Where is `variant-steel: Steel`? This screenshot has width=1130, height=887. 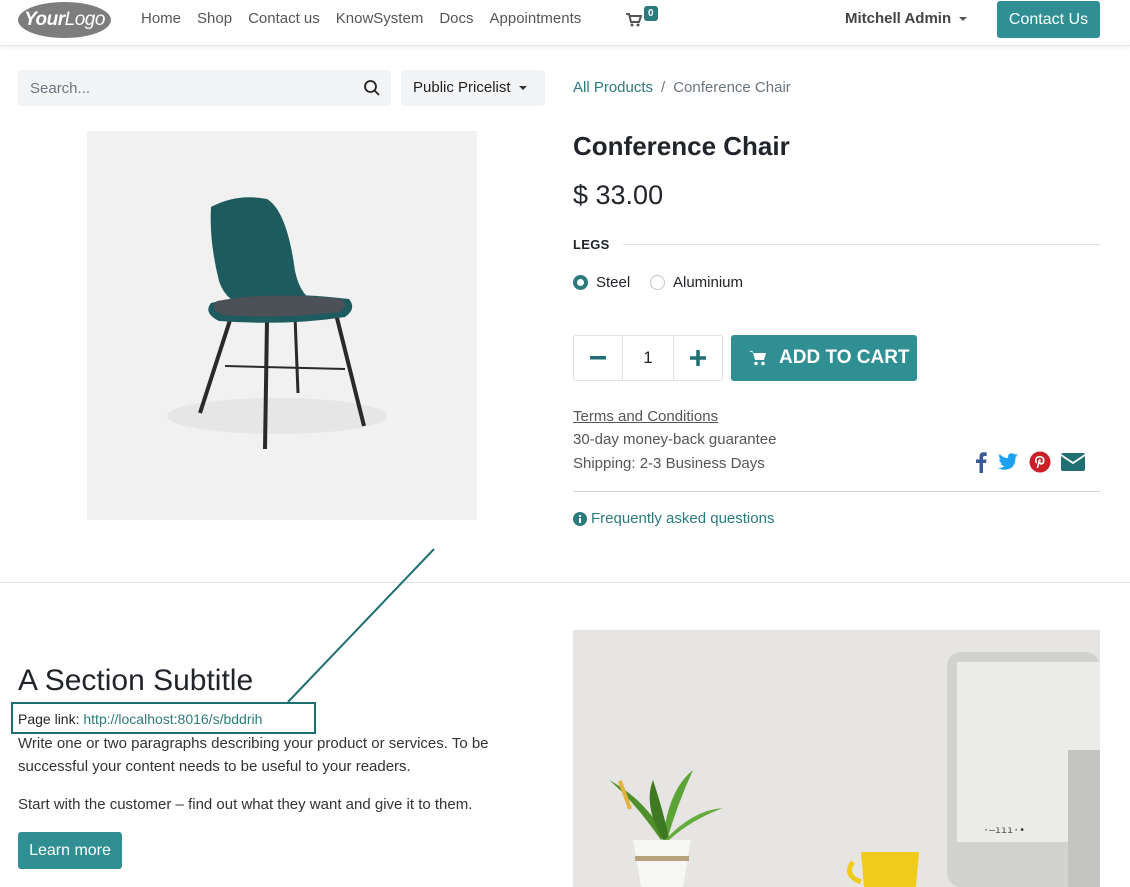
variant-steel: Steel is located at coordinates (601, 282).